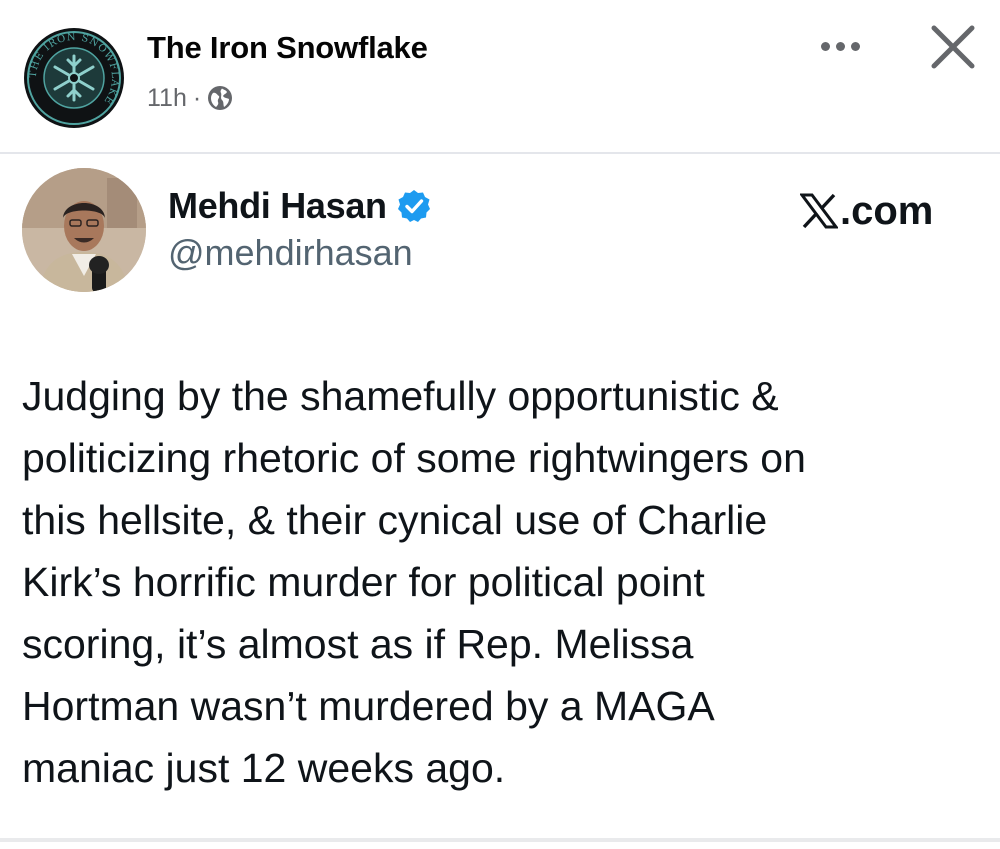 This screenshot has height=849, width=1000. Describe the element at coordinates (220, 98) in the screenshot. I see `globe-icon` at that location.